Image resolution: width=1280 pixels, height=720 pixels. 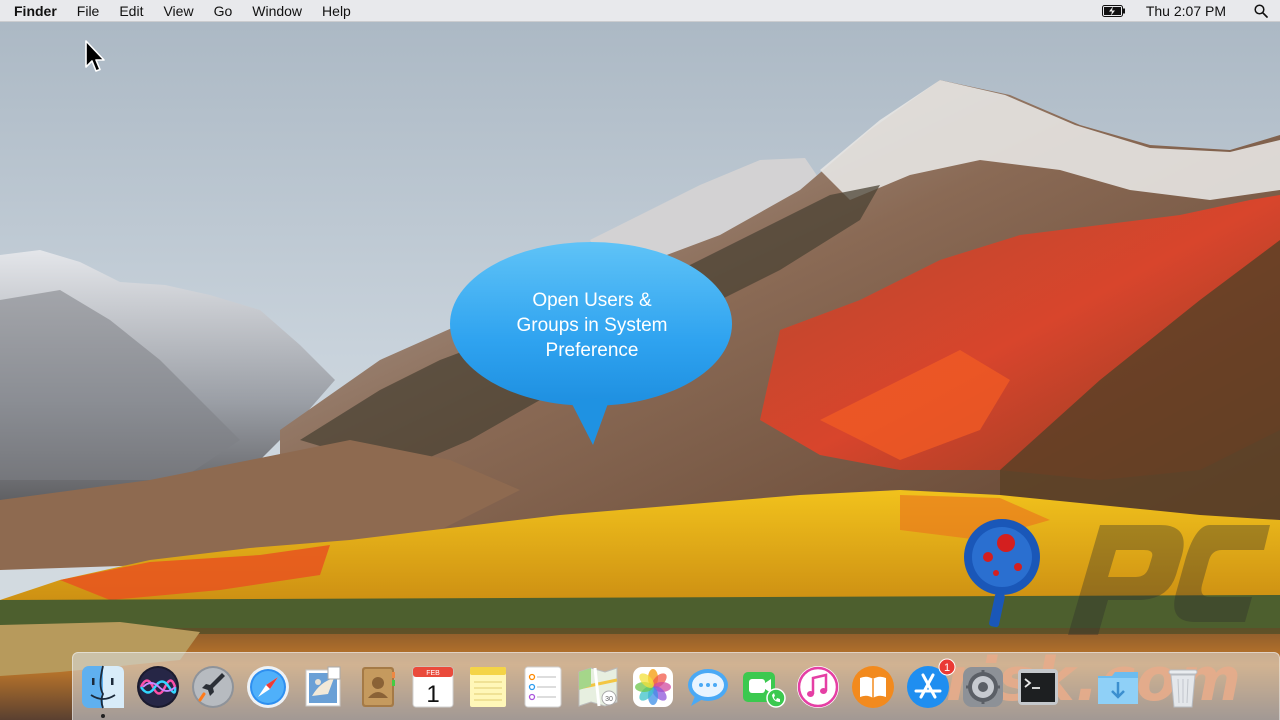 I want to click on system-preferences-icon, so click(x=983, y=687).